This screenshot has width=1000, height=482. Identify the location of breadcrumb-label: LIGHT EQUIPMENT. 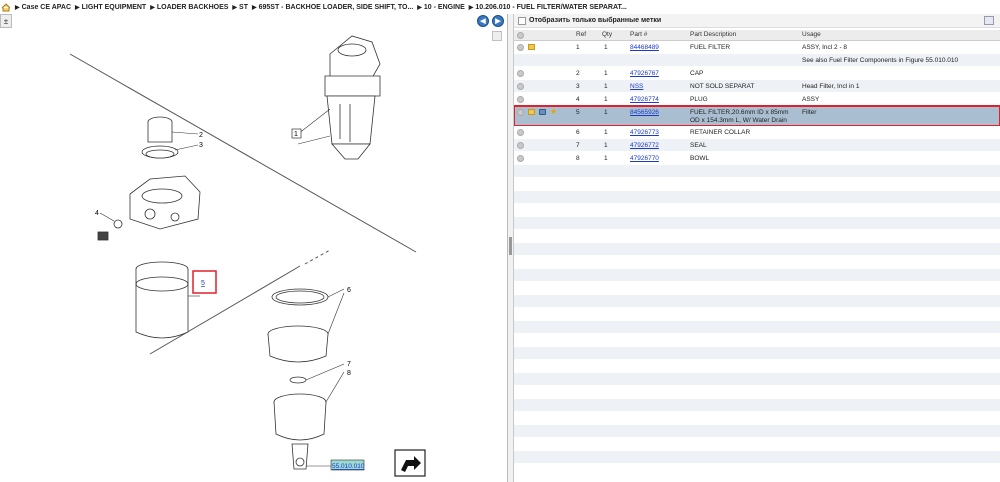
(114, 7).